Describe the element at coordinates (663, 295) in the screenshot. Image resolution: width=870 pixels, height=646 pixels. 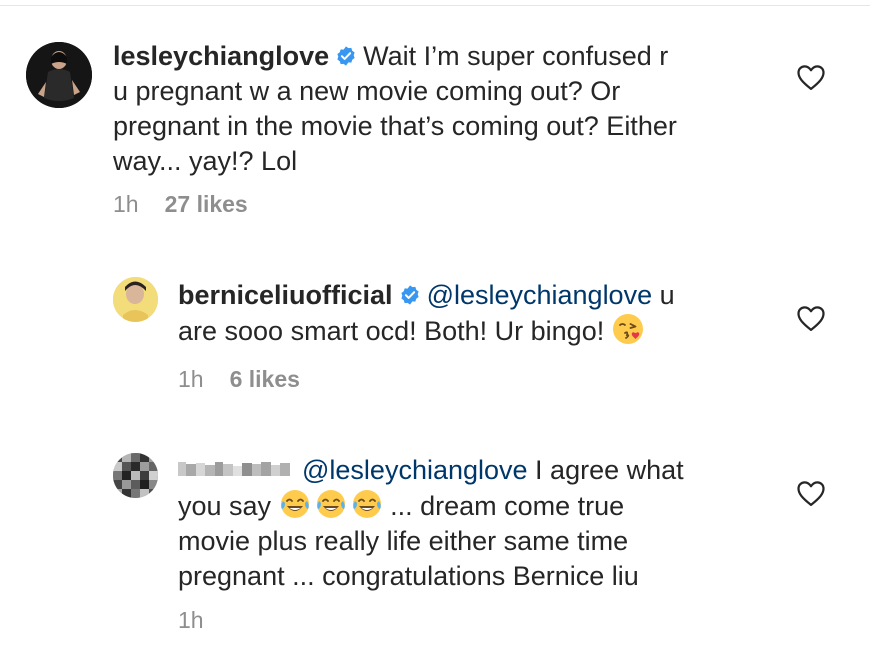
I see `comment-line: u` at that location.